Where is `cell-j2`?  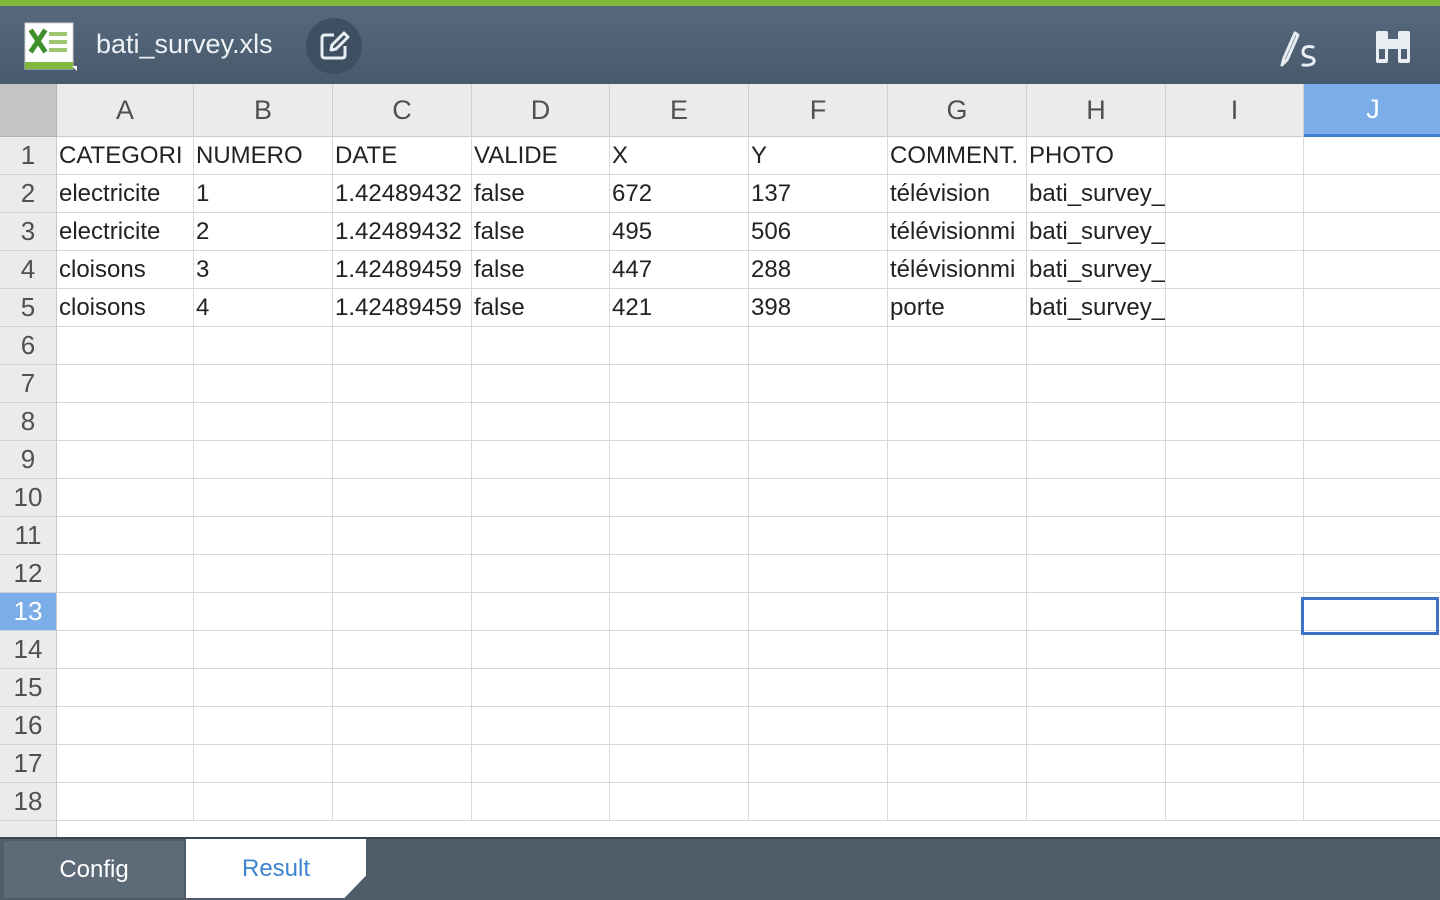 cell-j2 is located at coordinates (1372, 194).